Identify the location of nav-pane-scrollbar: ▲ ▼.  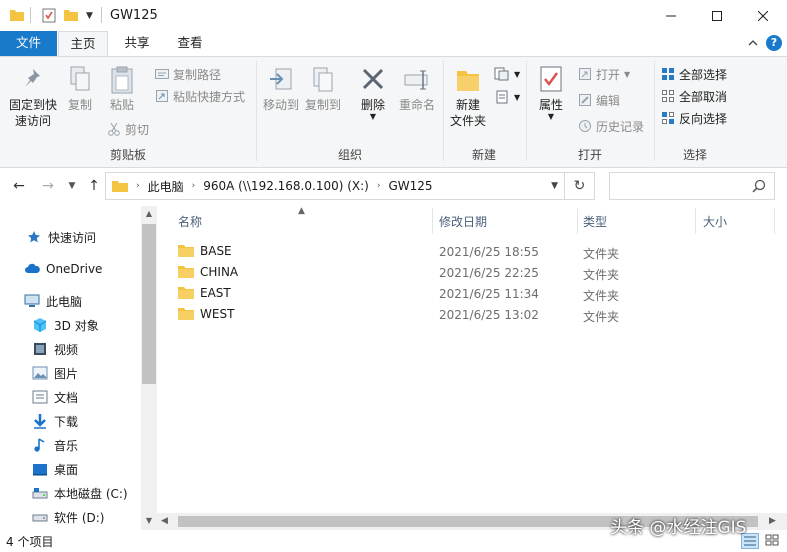
(149, 368).